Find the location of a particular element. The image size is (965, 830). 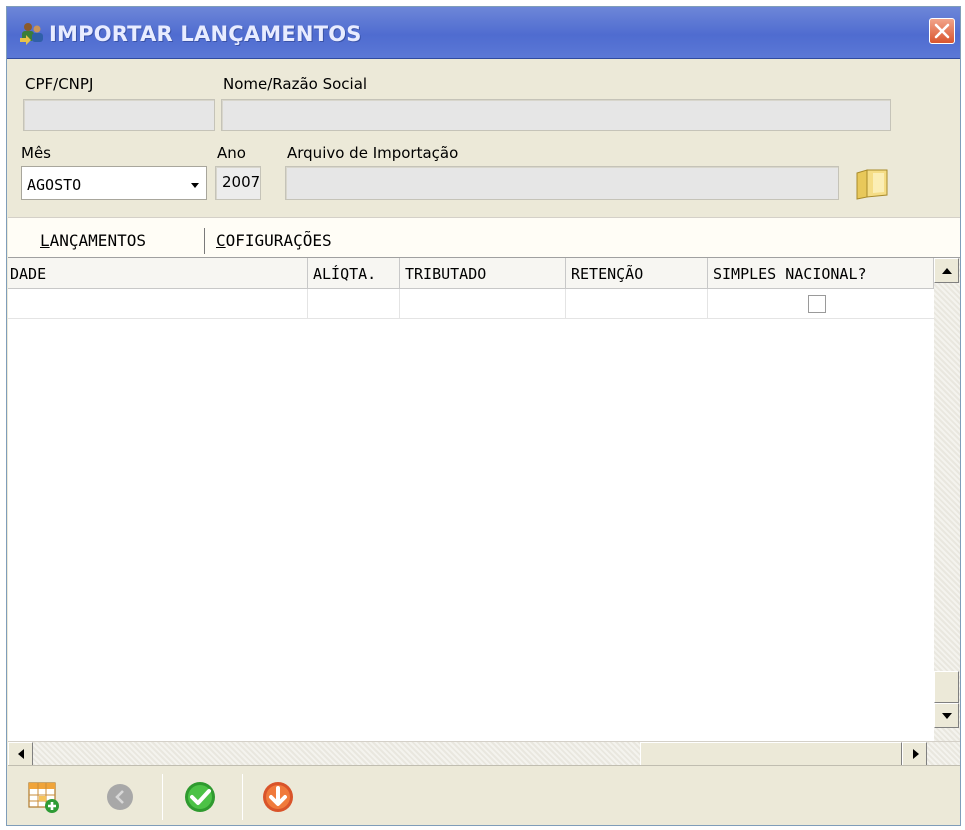

simples-nacional-checkbox is located at coordinates (817, 304).